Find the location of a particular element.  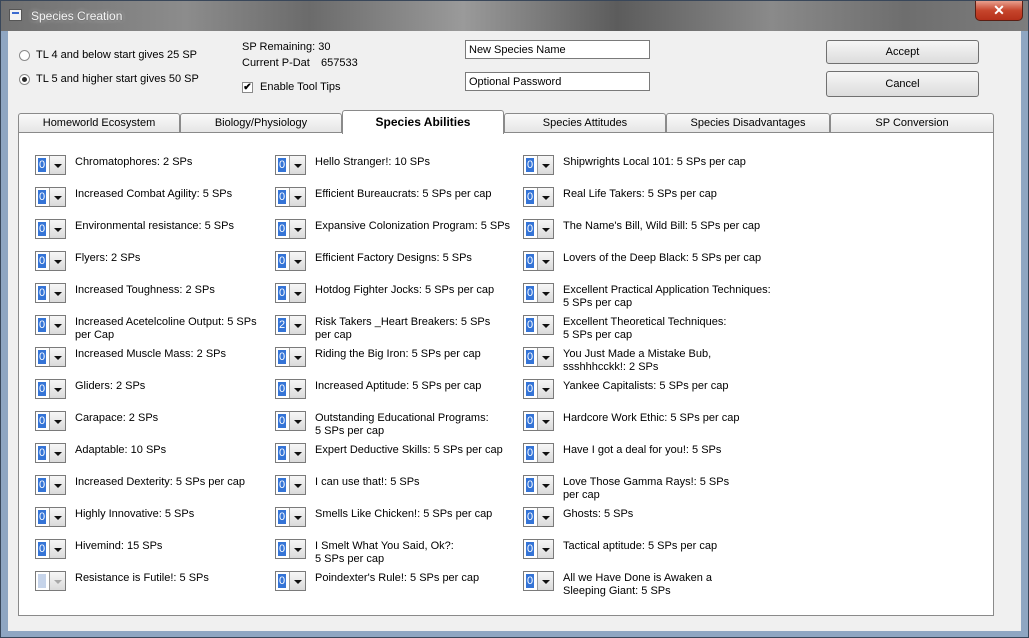

title-bar: Species Creation is located at coordinates (514, 16).